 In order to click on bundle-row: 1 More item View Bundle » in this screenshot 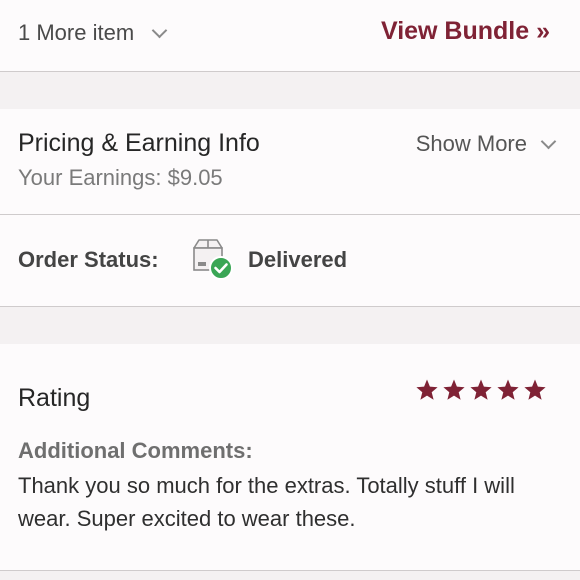, I will do `click(290, 36)`.